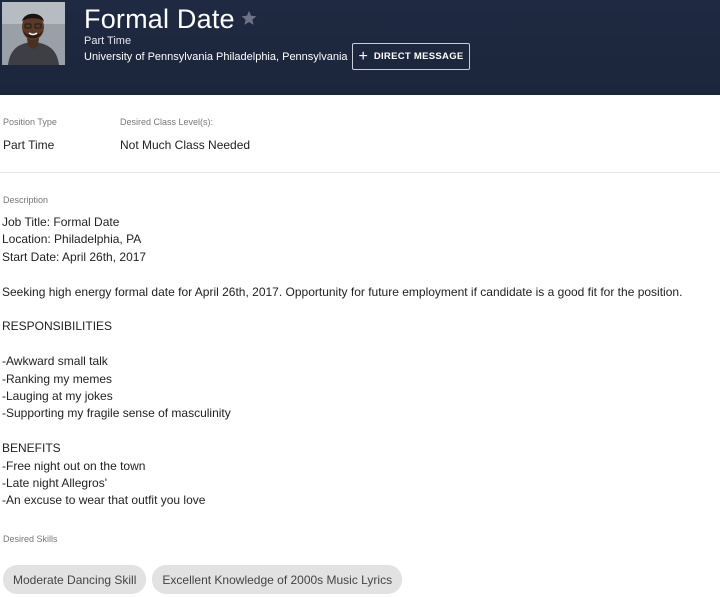 The width and height of the screenshot is (720, 597). What do you see at coordinates (55, 483) in the screenshot?
I see `description-line: -Late night Allegros'` at bounding box center [55, 483].